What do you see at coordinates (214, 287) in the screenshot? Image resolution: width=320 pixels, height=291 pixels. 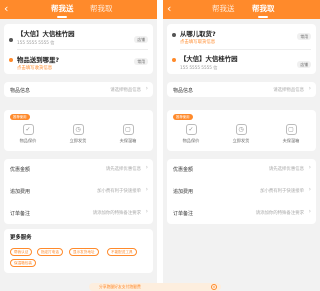 I see `close-icon: ×` at bounding box center [214, 287].